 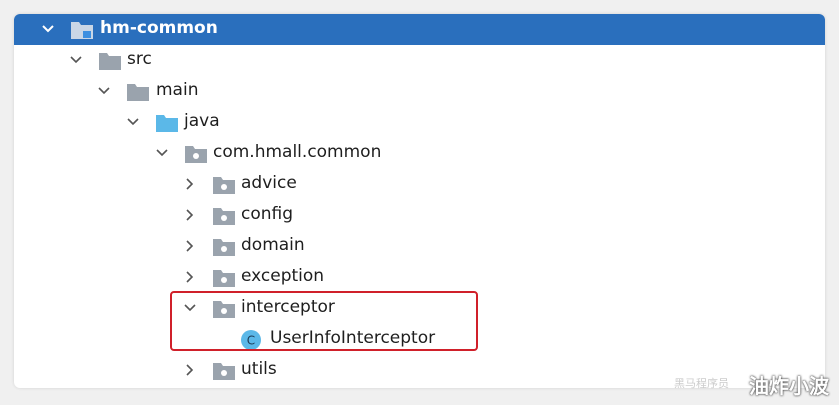 I want to click on tree-node-main: main, so click(x=419, y=91).